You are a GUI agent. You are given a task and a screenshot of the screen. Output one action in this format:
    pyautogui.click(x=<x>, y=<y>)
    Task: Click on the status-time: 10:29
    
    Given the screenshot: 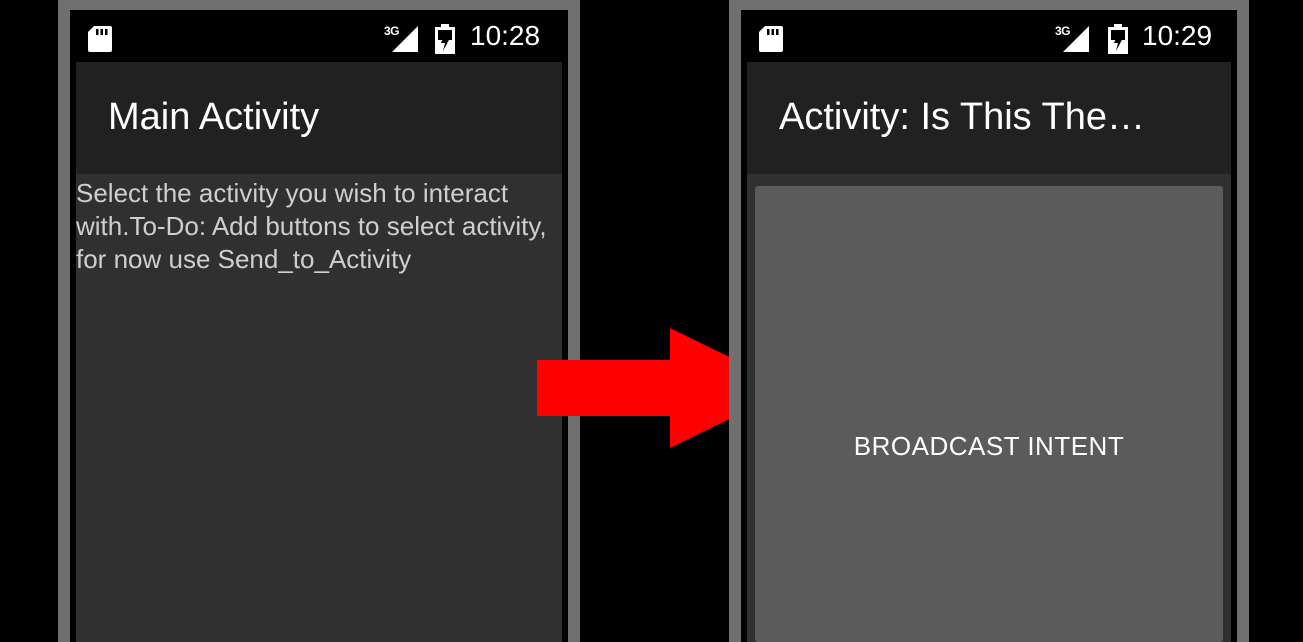 What is the action you would take?
    pyautogui.click(x=1177, y=35)
    